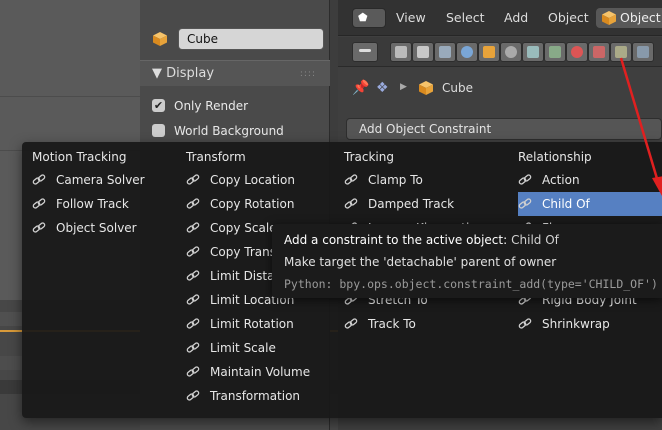 Image resolution: width=662 pixels, height=430 pixels. What do you see at coordinates (251, 39) in the screenshot?
I see `object-name-field` at bounding box center [251, 39].